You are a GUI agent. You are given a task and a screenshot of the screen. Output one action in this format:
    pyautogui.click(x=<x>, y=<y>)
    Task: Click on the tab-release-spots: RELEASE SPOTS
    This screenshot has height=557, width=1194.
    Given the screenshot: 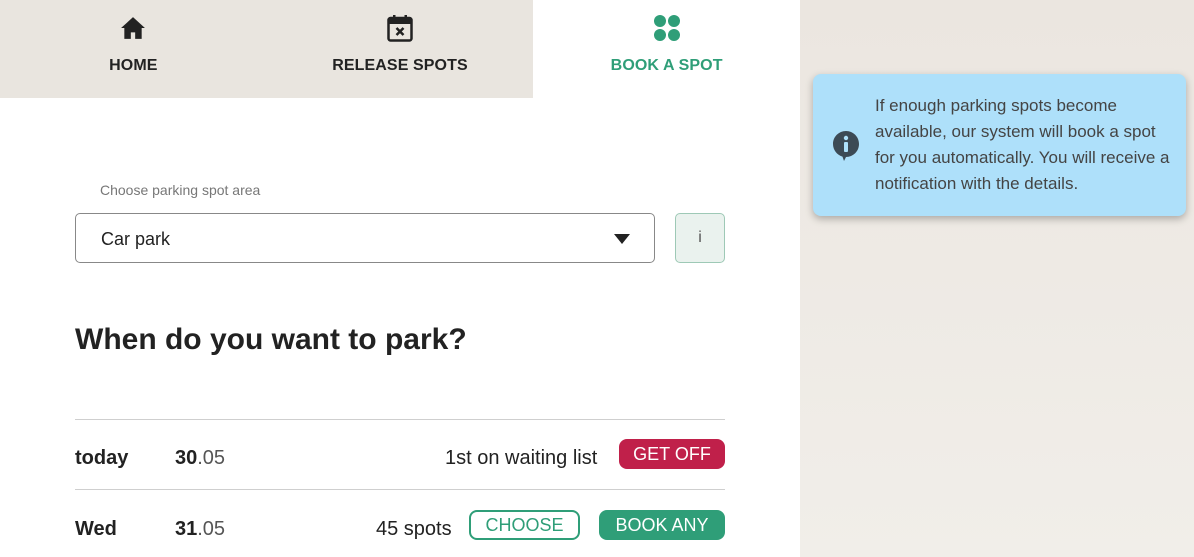 What is the action you would take?
    pyautogui.click(x=400, y=49)
    